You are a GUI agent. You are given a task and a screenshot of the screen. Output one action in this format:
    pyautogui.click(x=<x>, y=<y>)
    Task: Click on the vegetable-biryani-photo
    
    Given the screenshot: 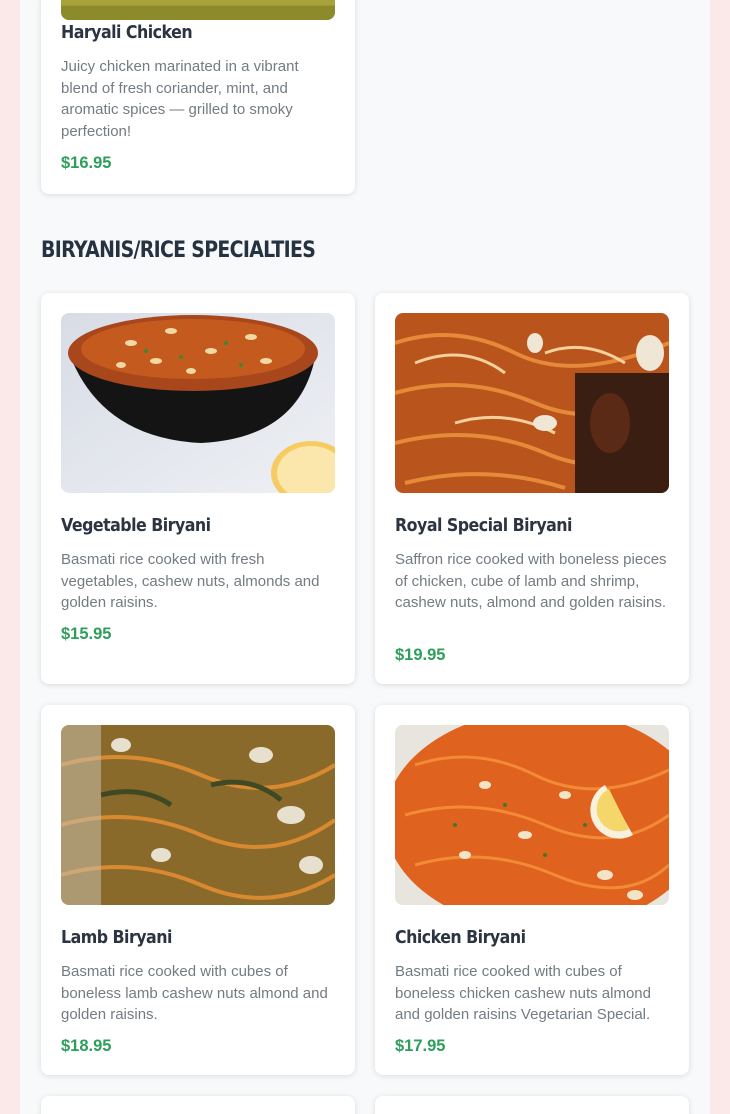 What is the action you would take?
    pyautogui.click(x=198, y=403)
    